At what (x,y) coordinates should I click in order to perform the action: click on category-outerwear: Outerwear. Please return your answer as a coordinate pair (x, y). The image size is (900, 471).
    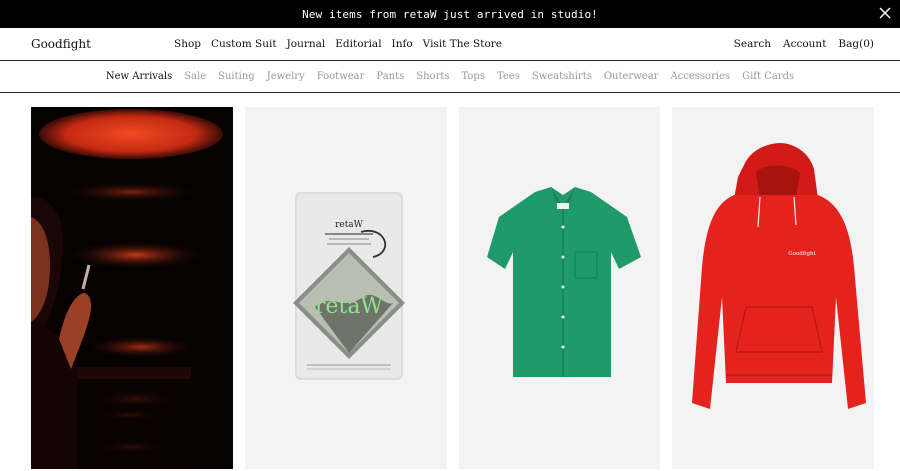
    Looking at the image, I should click on (631, 76).